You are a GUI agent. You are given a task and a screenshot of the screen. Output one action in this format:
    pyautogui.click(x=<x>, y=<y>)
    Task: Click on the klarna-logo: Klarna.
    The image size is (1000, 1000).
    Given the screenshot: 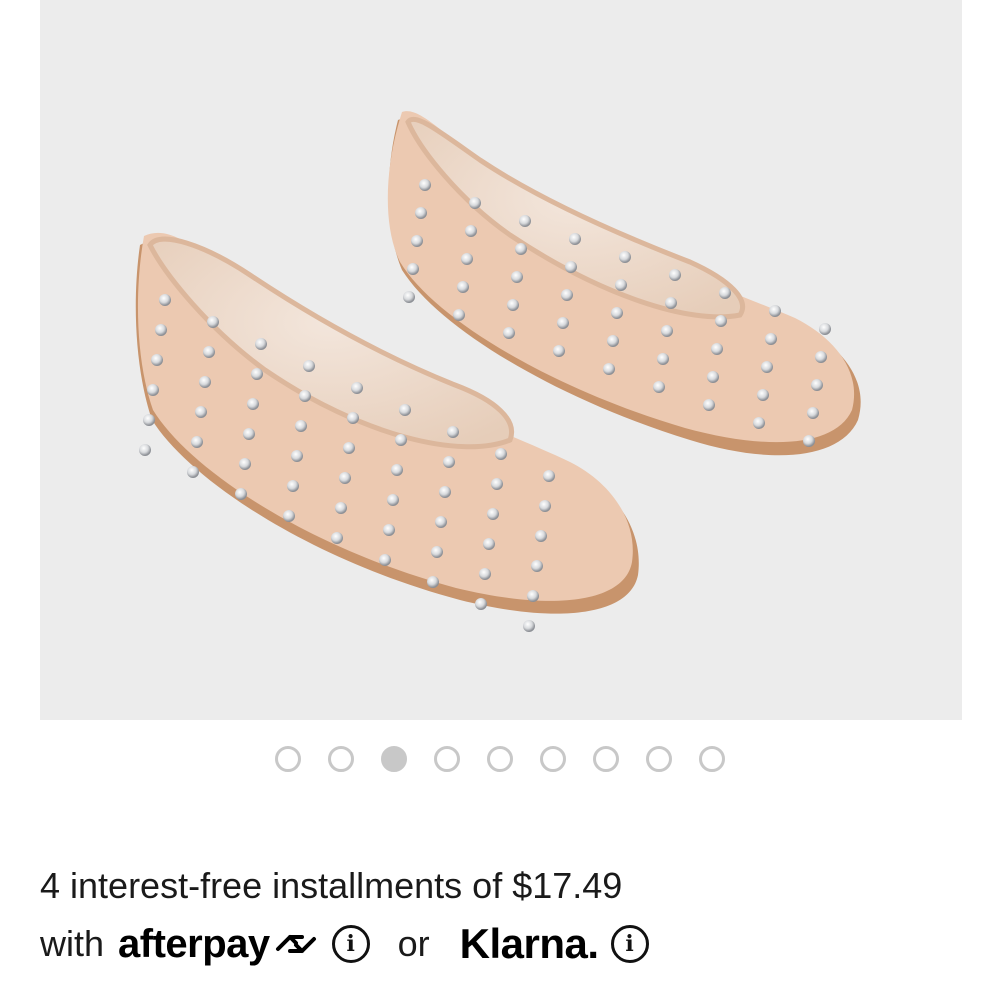 What is the action you would take?
    pyautogui.click(x=529, y=944)
    